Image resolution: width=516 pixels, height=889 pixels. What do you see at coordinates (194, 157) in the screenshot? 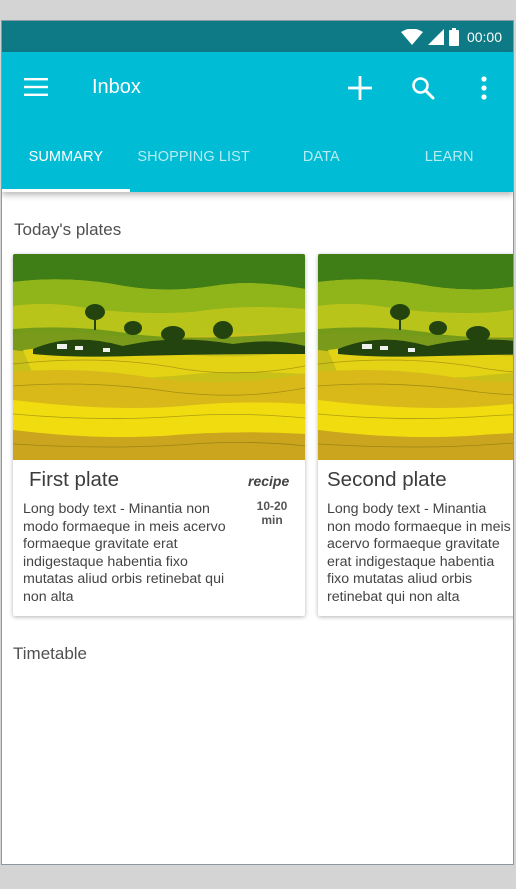
I see `tab-shopping-list: SHOPPING LIST` at bounding box center [194, 157].